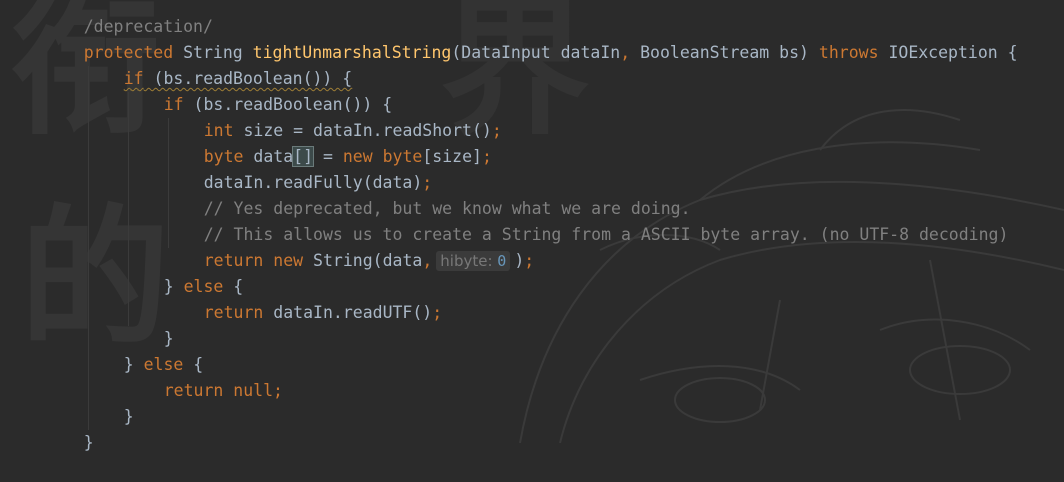 The image size is (1064, 482). I want to click on code-line: return new String(data, hibyte: 0);, so click(349, 246).